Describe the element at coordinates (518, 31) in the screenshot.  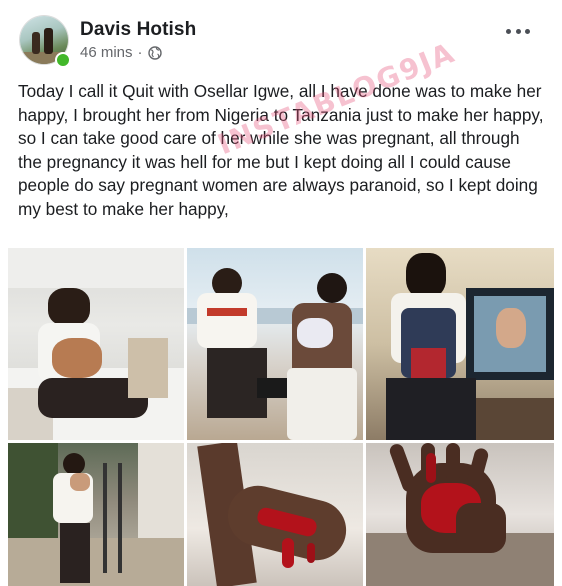
I see `more-options-icon` at that location.